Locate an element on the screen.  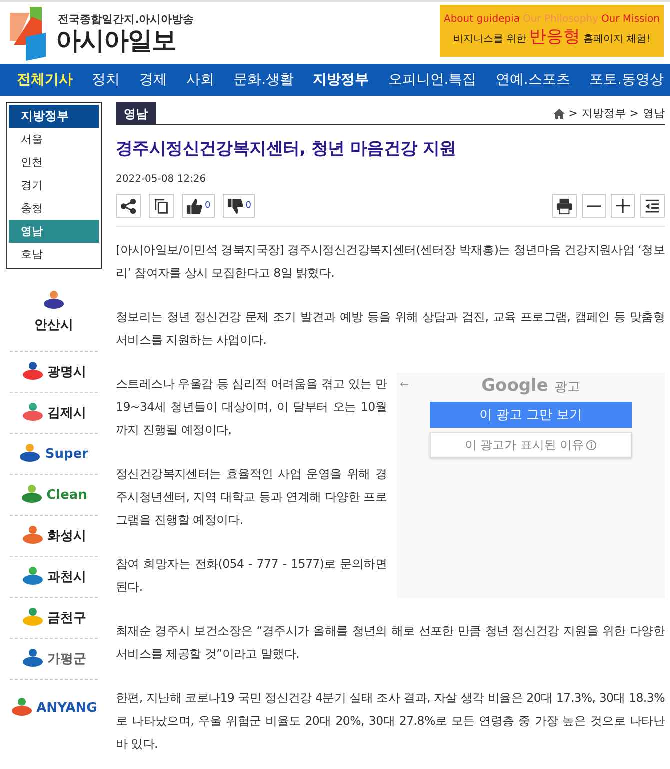
site-tagline: 전국종합일간지.아시아방송 is located at coordinates (126, 19).